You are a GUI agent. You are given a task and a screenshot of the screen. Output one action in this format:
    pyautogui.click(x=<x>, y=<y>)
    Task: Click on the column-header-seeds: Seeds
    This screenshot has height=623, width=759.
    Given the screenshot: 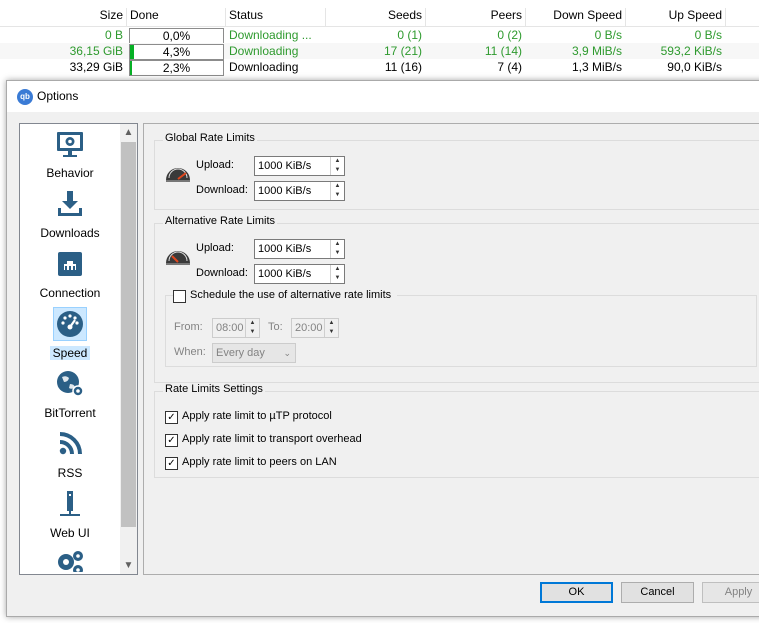 What is the action you would take?
    pyautogui.click(x=376, y=15)
    